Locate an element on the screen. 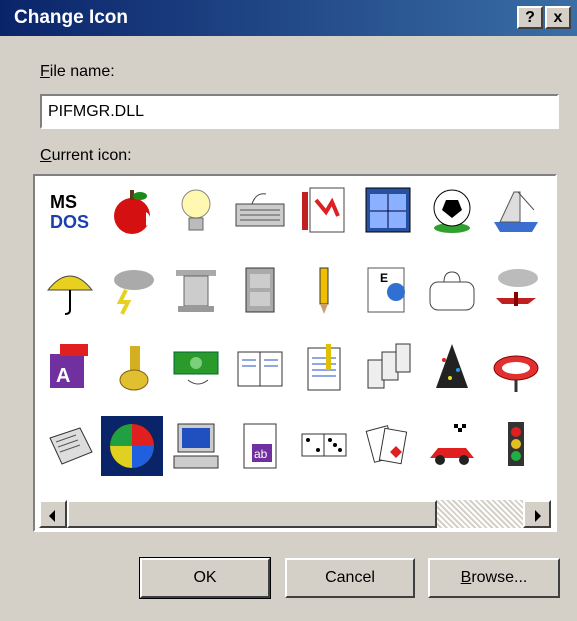 The width and height of the screenshot is (577, 621). soccer-ball-icon is located at coordinates (452, 211).